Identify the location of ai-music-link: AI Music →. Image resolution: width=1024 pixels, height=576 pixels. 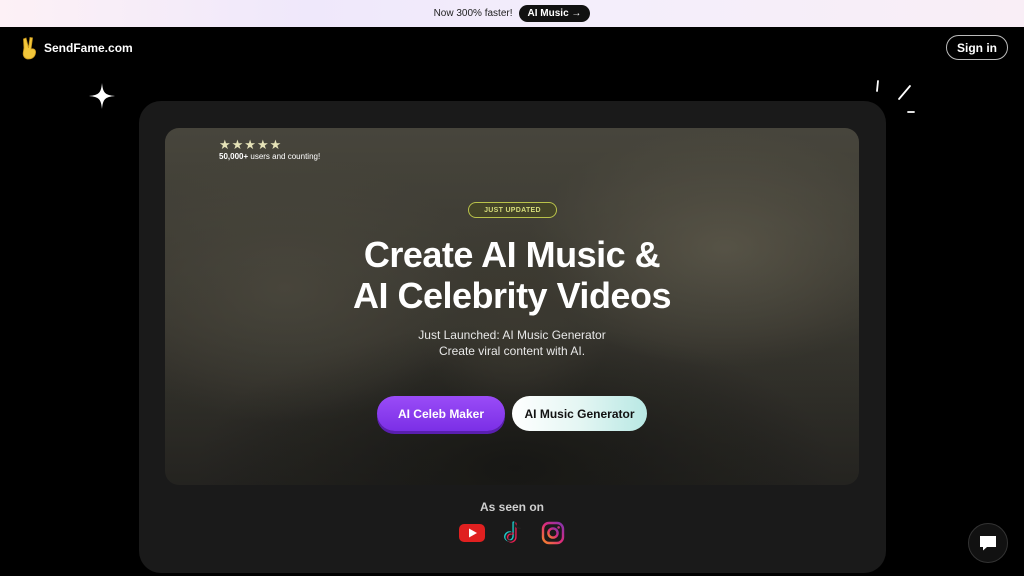
(554, 13).